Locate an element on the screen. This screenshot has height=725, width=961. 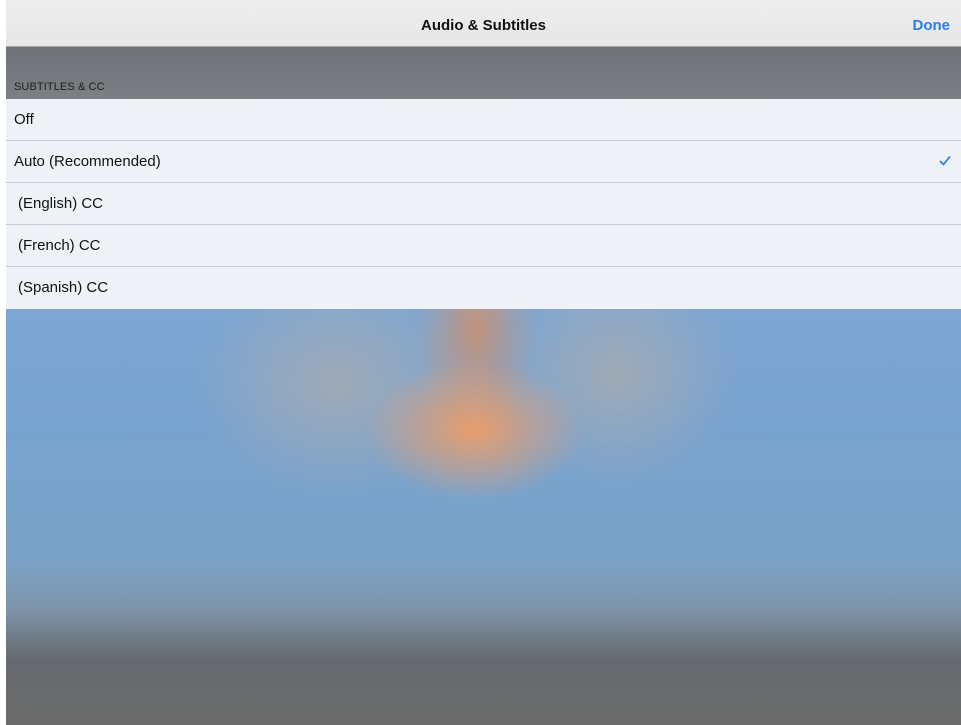
page-title: Audio & Subtitles is located at coordinates (483, 25).